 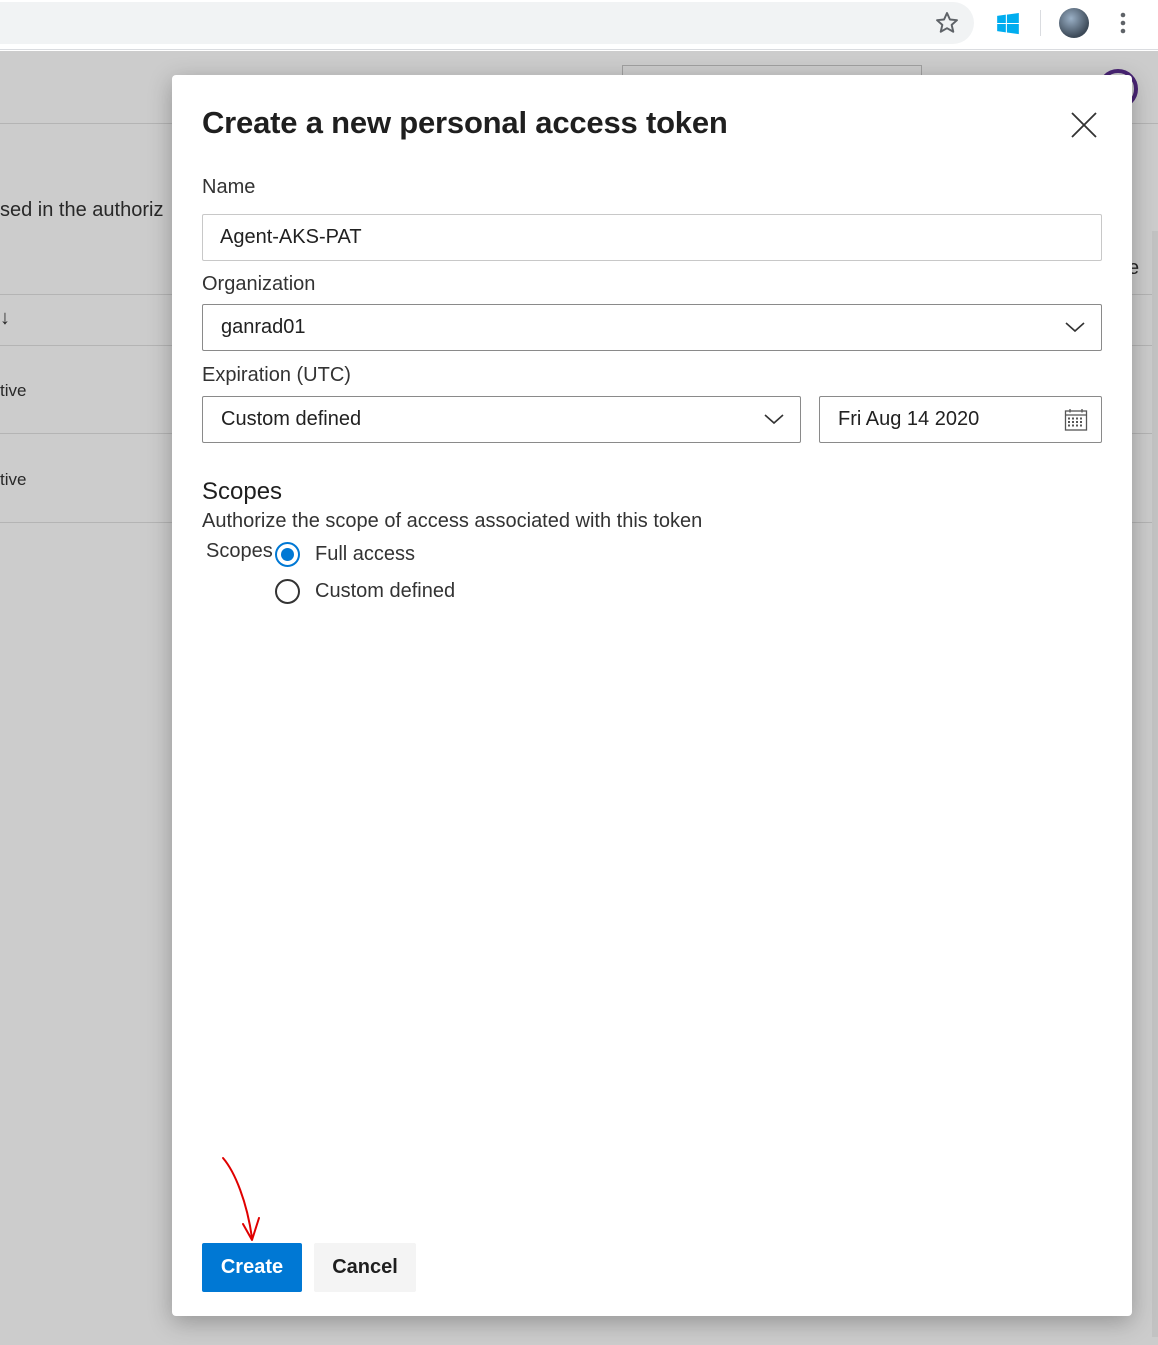 I want to click on radio-dot, so click(x=287, y=554).